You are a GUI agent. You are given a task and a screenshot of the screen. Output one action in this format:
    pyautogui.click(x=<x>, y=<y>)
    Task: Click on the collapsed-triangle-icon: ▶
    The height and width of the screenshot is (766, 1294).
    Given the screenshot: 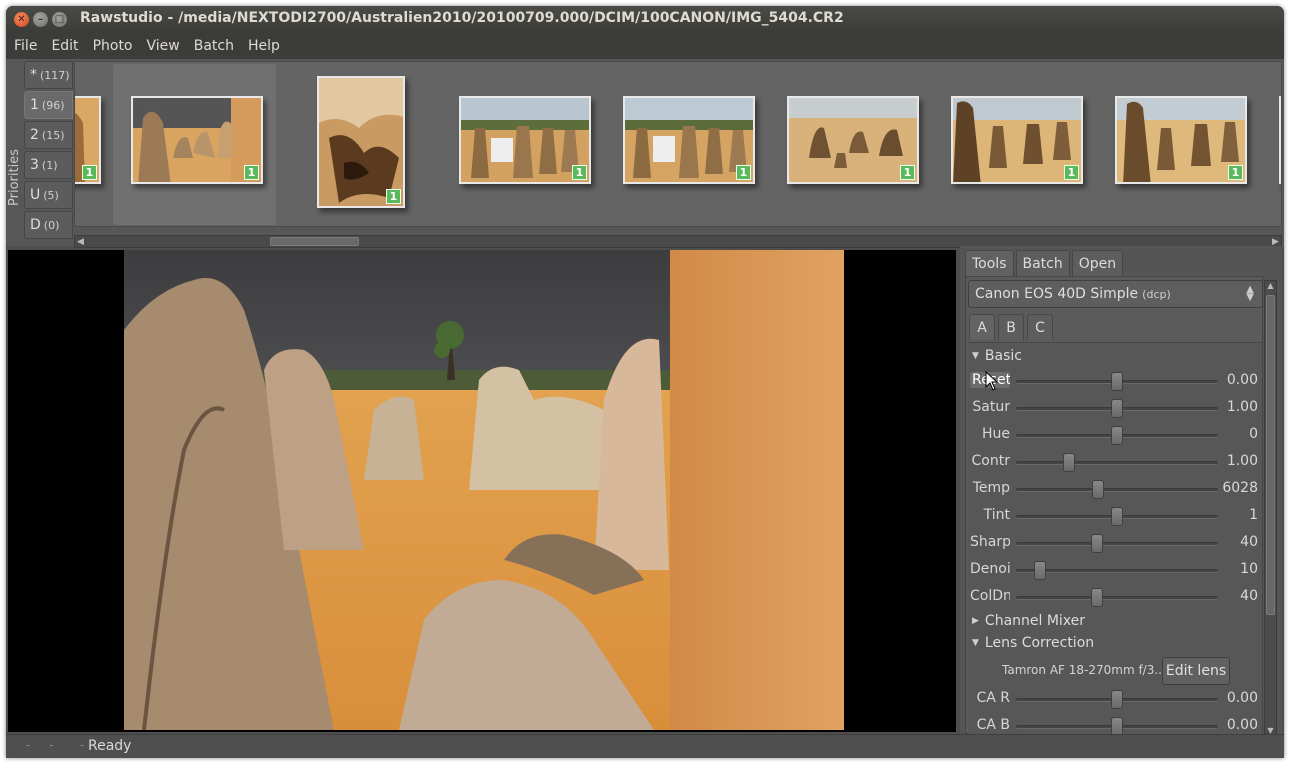 What is the action you would take?
    pyautogui.click(x=975, y=621)
    